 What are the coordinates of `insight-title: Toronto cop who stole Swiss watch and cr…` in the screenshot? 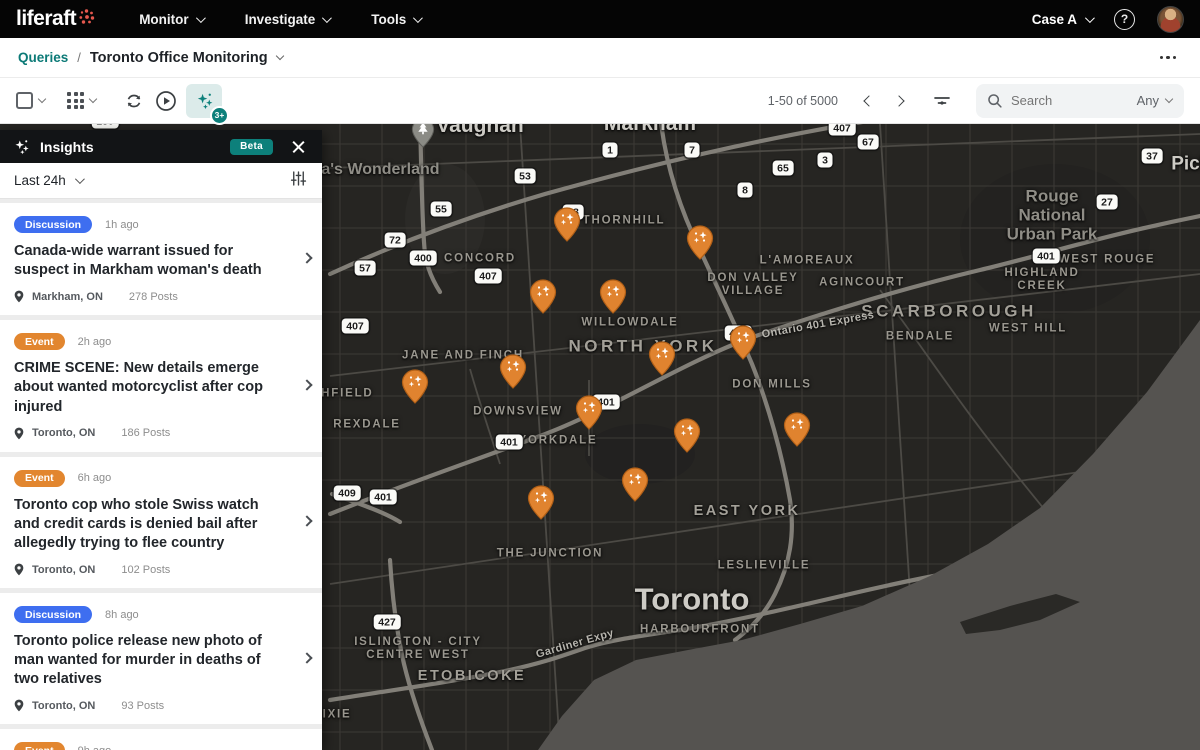 It's located at (136, 523).